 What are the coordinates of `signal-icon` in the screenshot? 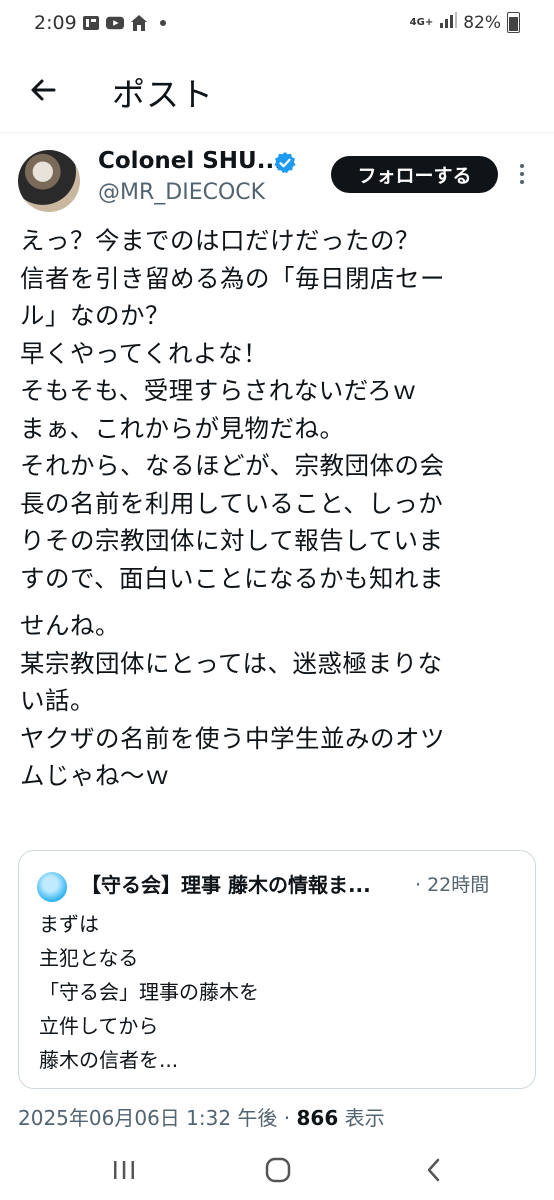 It's located at (448, 22).